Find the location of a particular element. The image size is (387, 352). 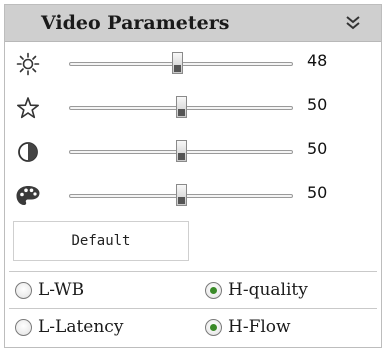

collapse-button is located at coordinates (353, 23).